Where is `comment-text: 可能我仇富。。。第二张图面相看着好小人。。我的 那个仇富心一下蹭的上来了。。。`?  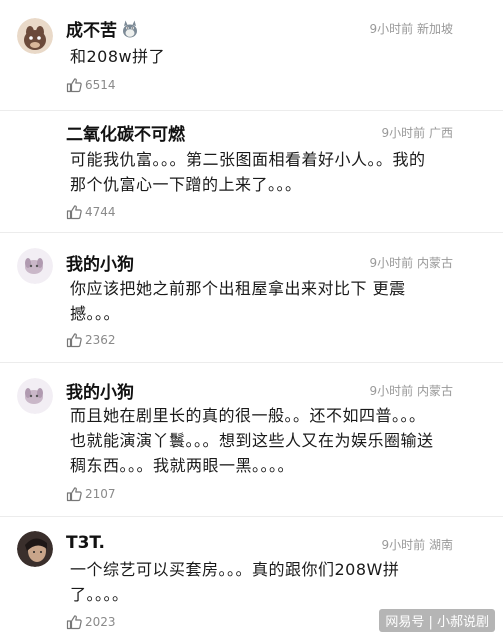
comment-text: 可能我仇富。。。第二张图面相看着好小人。。我的 那个仇富心一下蹭的上来了。。。 is located at coordinates (248, 172).